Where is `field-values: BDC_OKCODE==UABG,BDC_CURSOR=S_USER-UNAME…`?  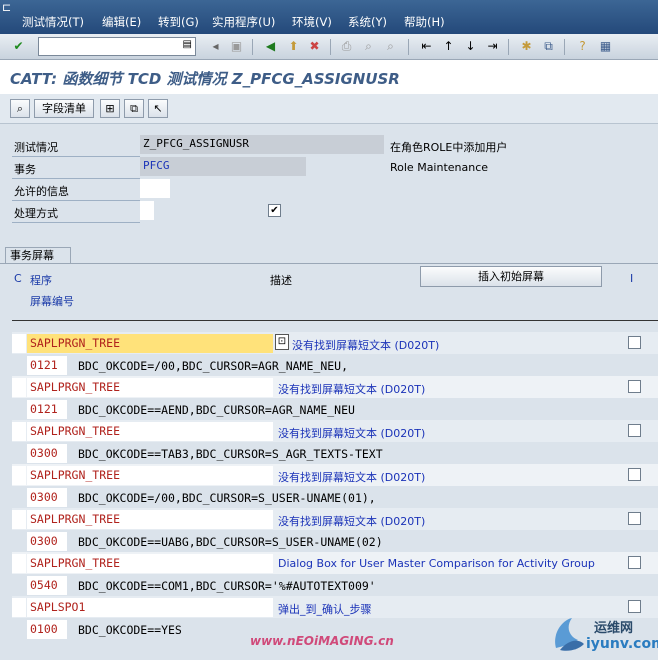
field-values: BDC_OKCODE==UABG,BDC_CURSOR=S_USER-UNAME… is located at coordinates (230, 542).